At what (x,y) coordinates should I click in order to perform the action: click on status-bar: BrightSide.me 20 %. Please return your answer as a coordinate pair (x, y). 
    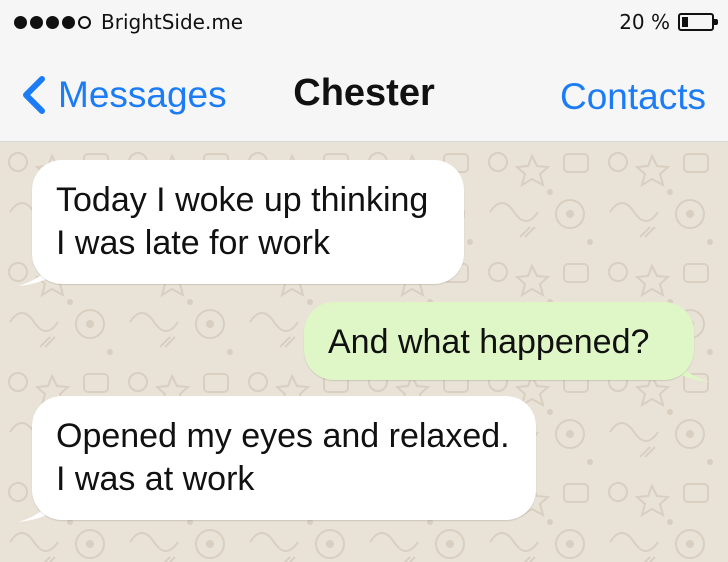
    Looking at the image, I should click on (364, 22).